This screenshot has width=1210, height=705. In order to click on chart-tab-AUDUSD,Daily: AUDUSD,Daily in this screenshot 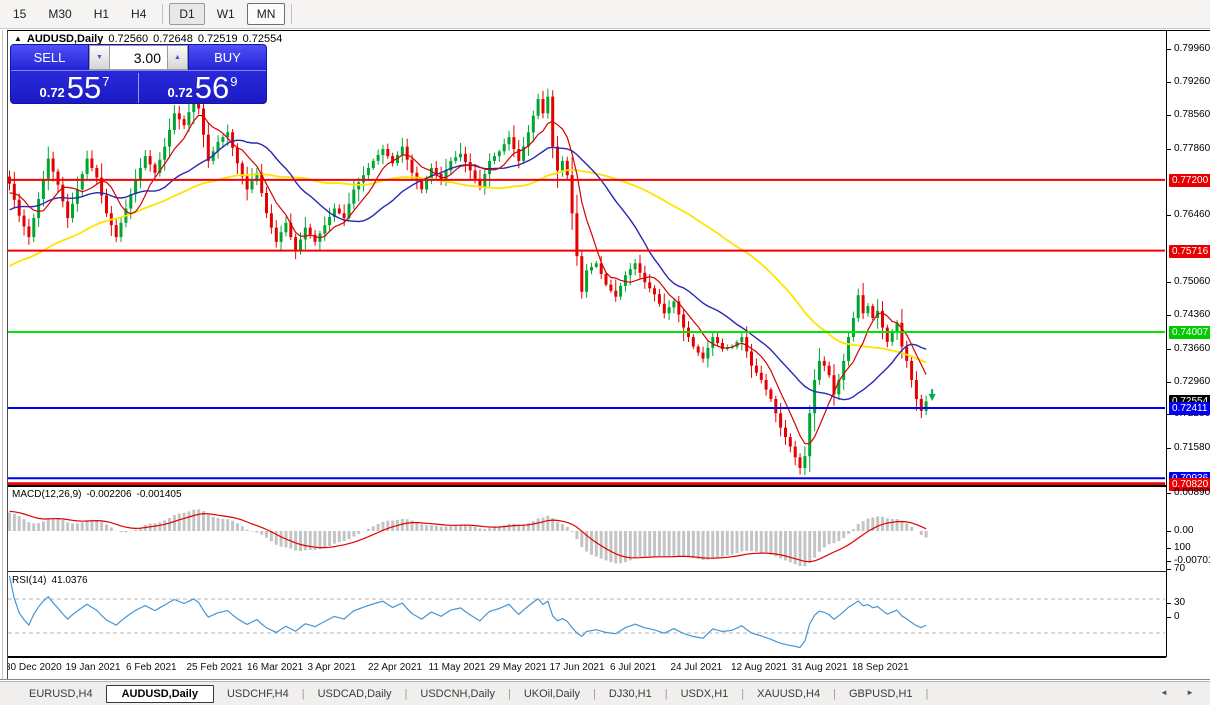, I will do `click(159, 693)`.